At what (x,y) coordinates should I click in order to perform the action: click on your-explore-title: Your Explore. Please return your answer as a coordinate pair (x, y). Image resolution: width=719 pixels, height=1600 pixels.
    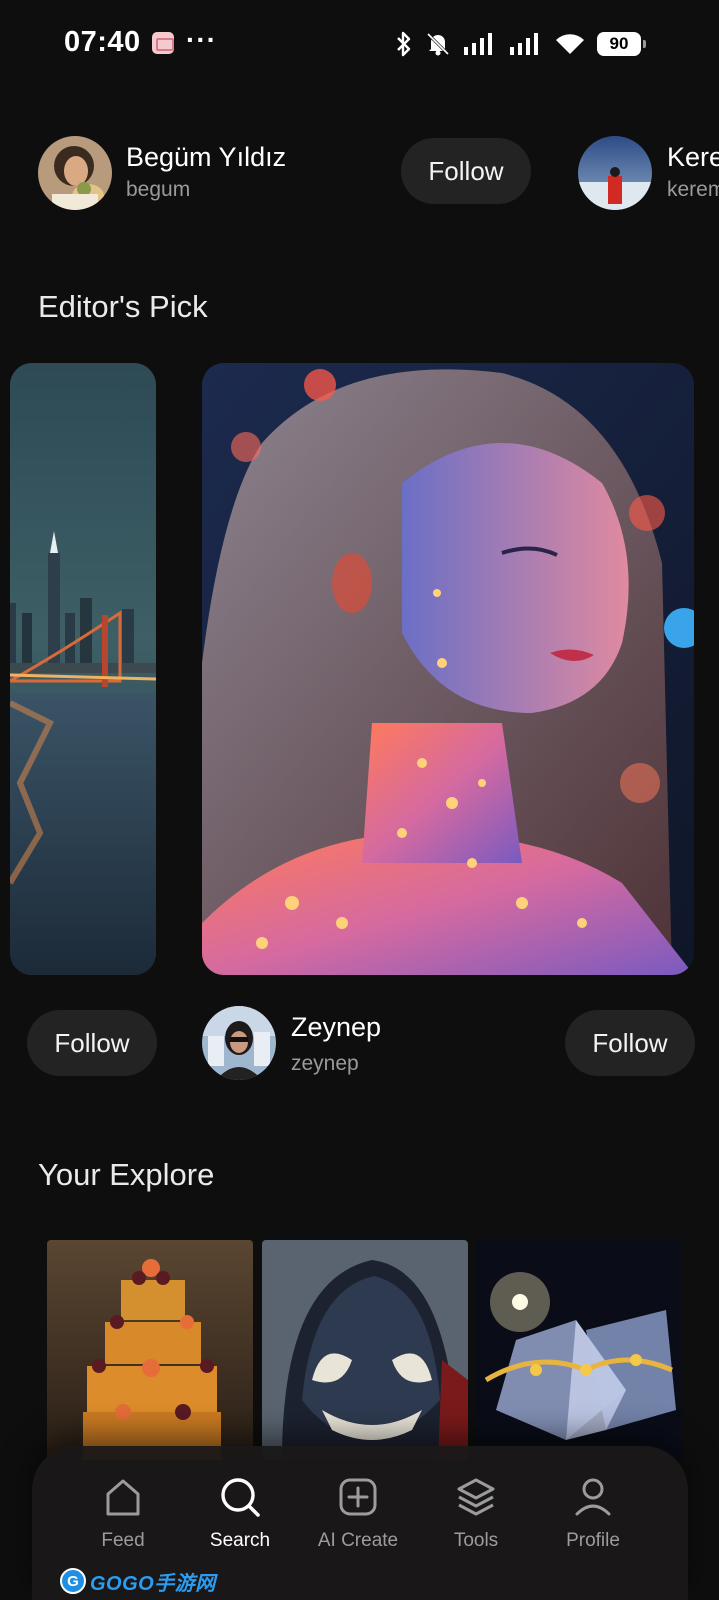
    Looking at the image, I should click on (126, 1174).